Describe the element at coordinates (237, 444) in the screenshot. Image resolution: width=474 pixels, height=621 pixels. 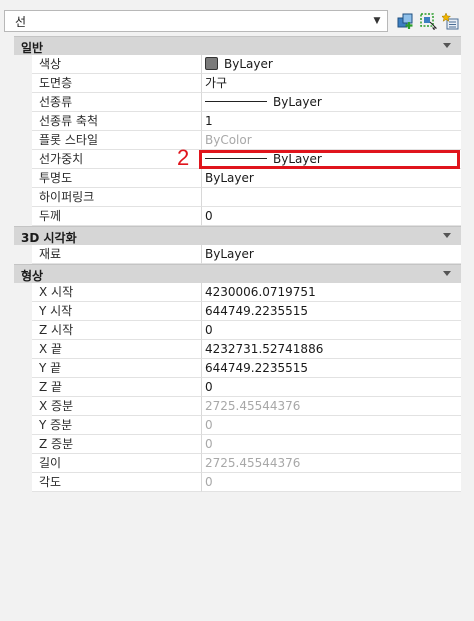
I see `property-row: Z 증분 0` at that location.